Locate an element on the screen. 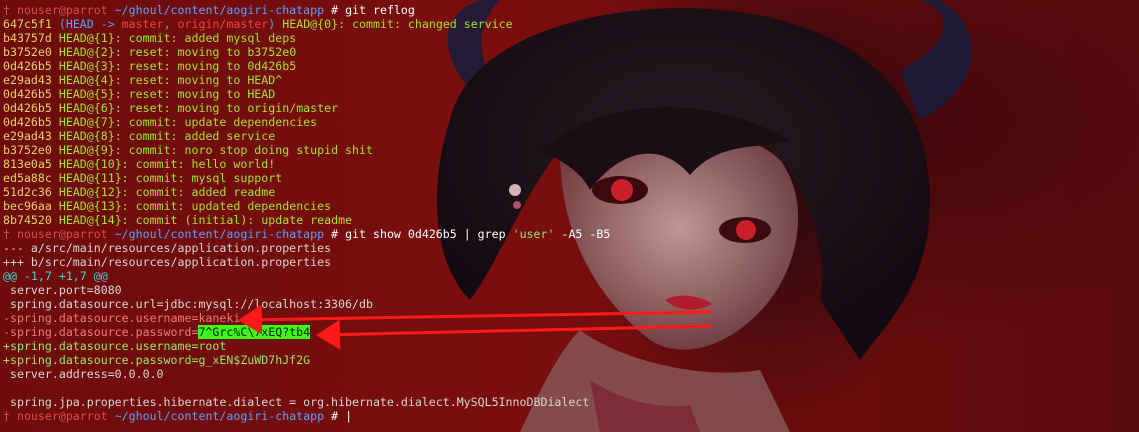 This screenshot has width=1139, height=432. arrow-to-username is located at coordinates (475, 319).